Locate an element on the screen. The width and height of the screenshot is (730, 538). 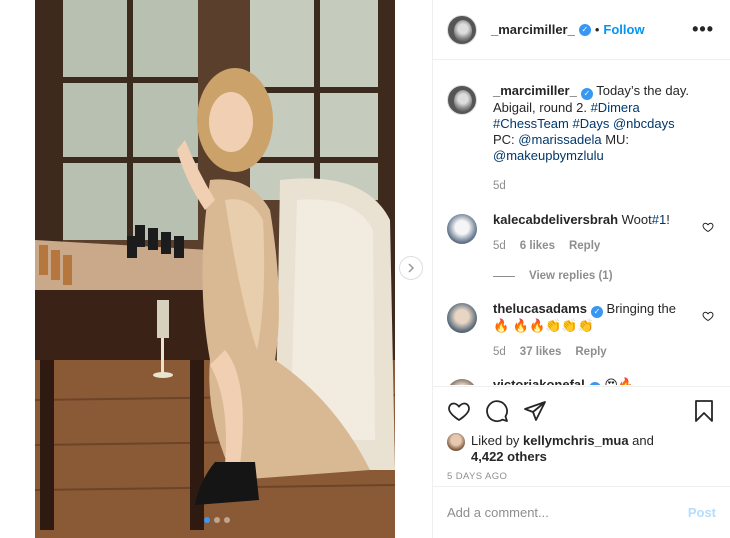
more-options-icon: ••• is located at coordinates (703, 29).